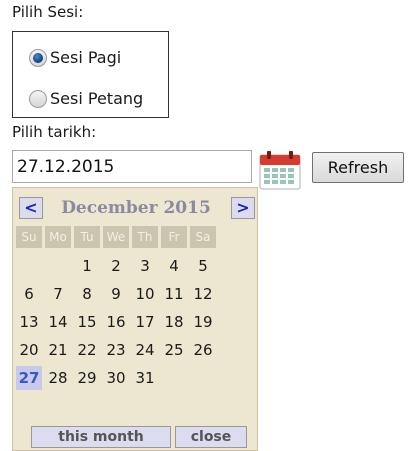 Image resolution: width=411 pixels, height=451 pixels. I want to click on day-cell: 15, so click(87, 322).